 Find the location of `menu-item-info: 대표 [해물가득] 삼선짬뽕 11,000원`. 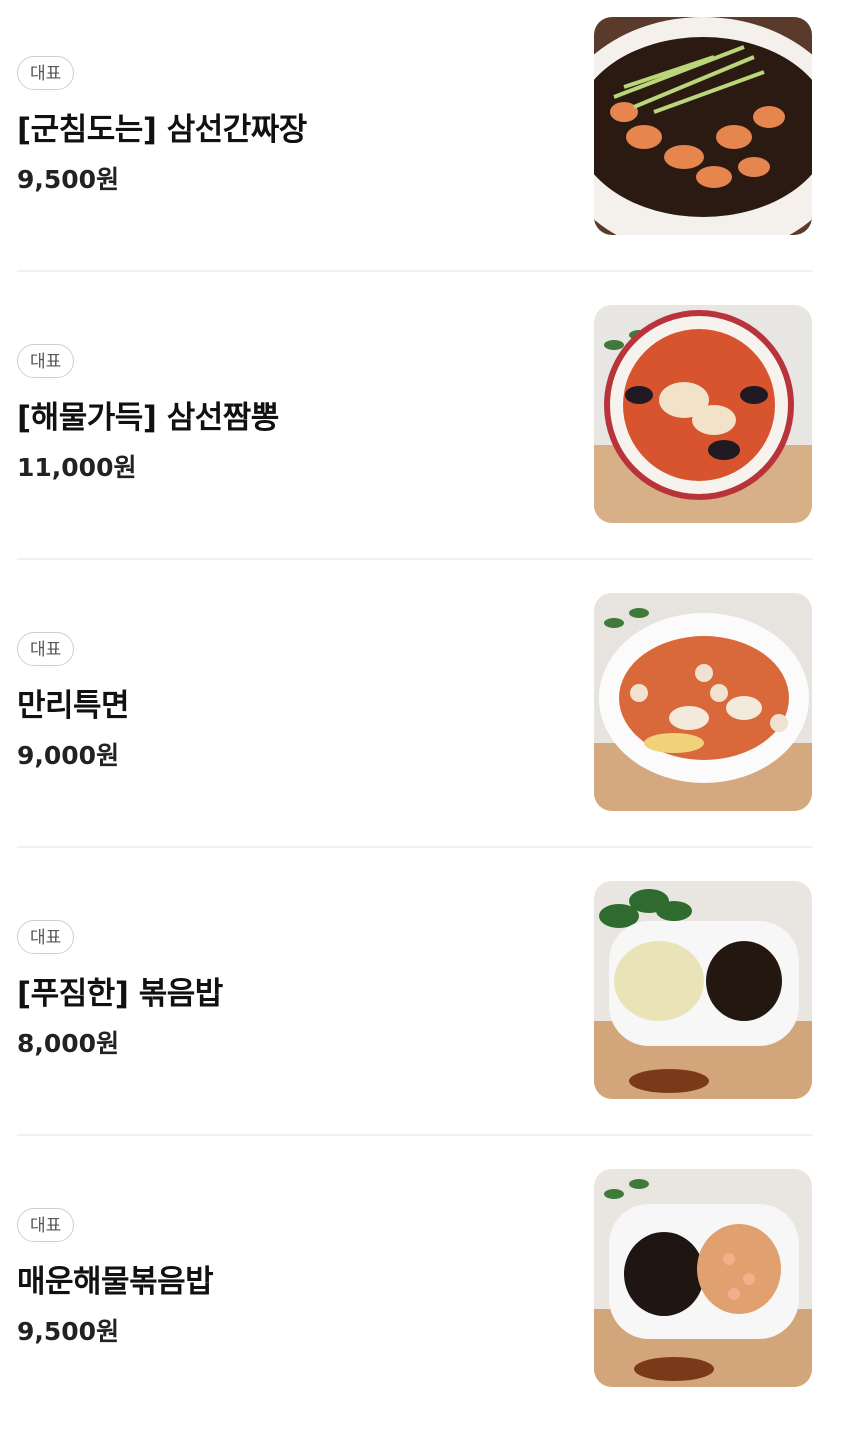

menu-item-info: 대표 [해물가득] 삼선짬뽕 11,000원 is located at coordinates (297, 432).